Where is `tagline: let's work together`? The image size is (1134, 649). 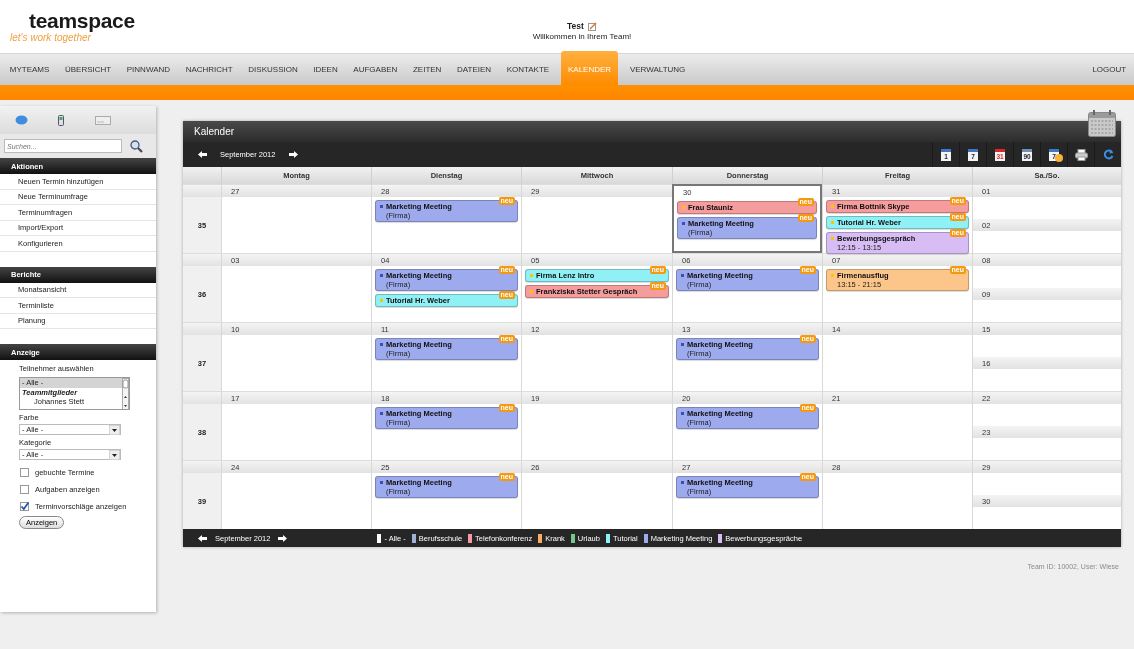
tagline: let's work together is located at coordinates (50, 37).